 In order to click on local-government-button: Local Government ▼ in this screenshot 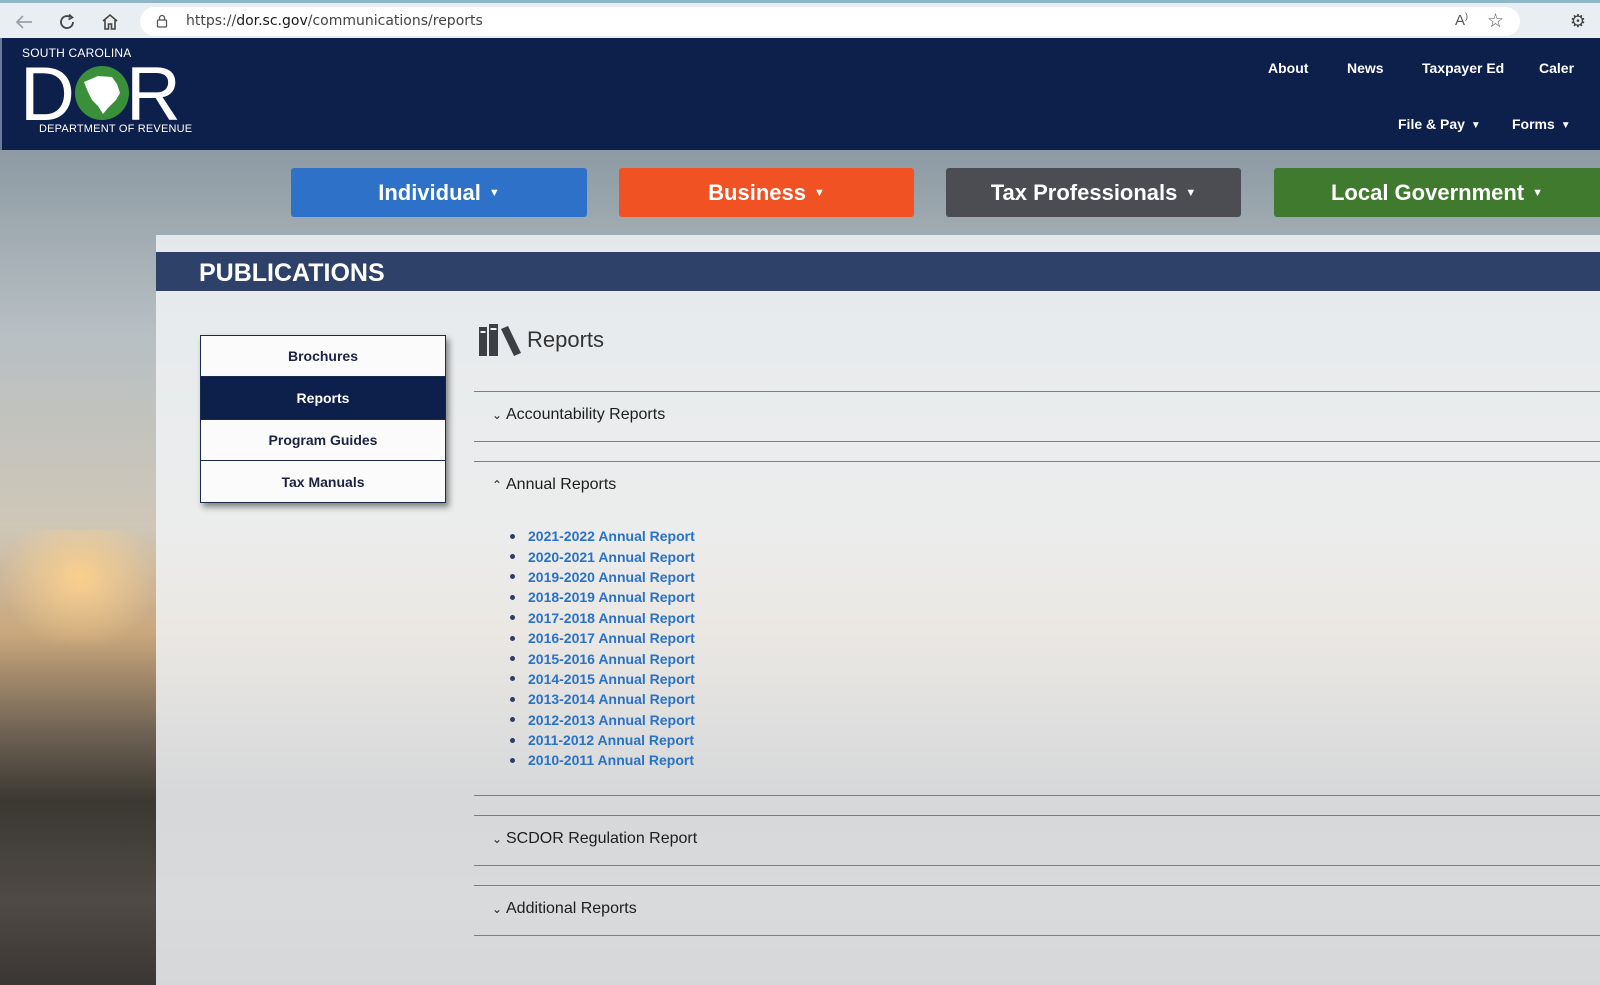, I will do `click(1437, 192)`.